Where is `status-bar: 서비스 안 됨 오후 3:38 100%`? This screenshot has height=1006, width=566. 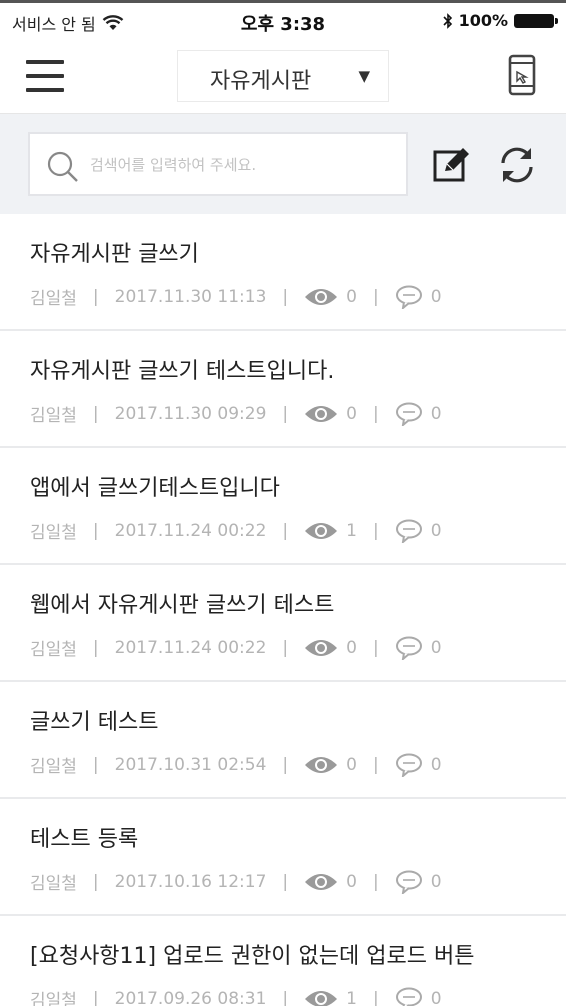 status-bar: 서비스 안 됨 오후 3:38 100% is located at coordinates (283, 20).